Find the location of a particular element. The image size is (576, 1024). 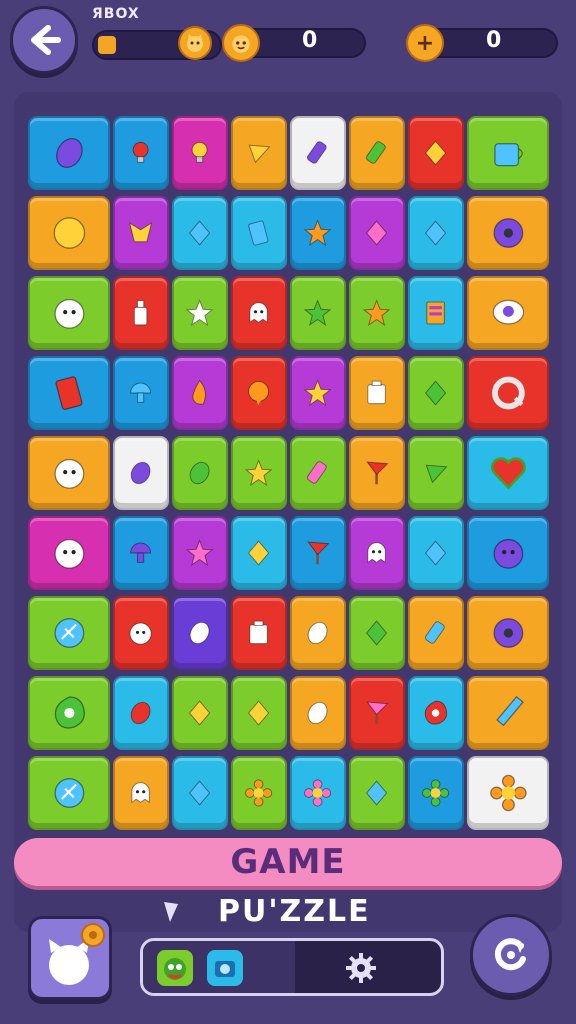

yellow-cat-icon is located at coordinates (141, 232).